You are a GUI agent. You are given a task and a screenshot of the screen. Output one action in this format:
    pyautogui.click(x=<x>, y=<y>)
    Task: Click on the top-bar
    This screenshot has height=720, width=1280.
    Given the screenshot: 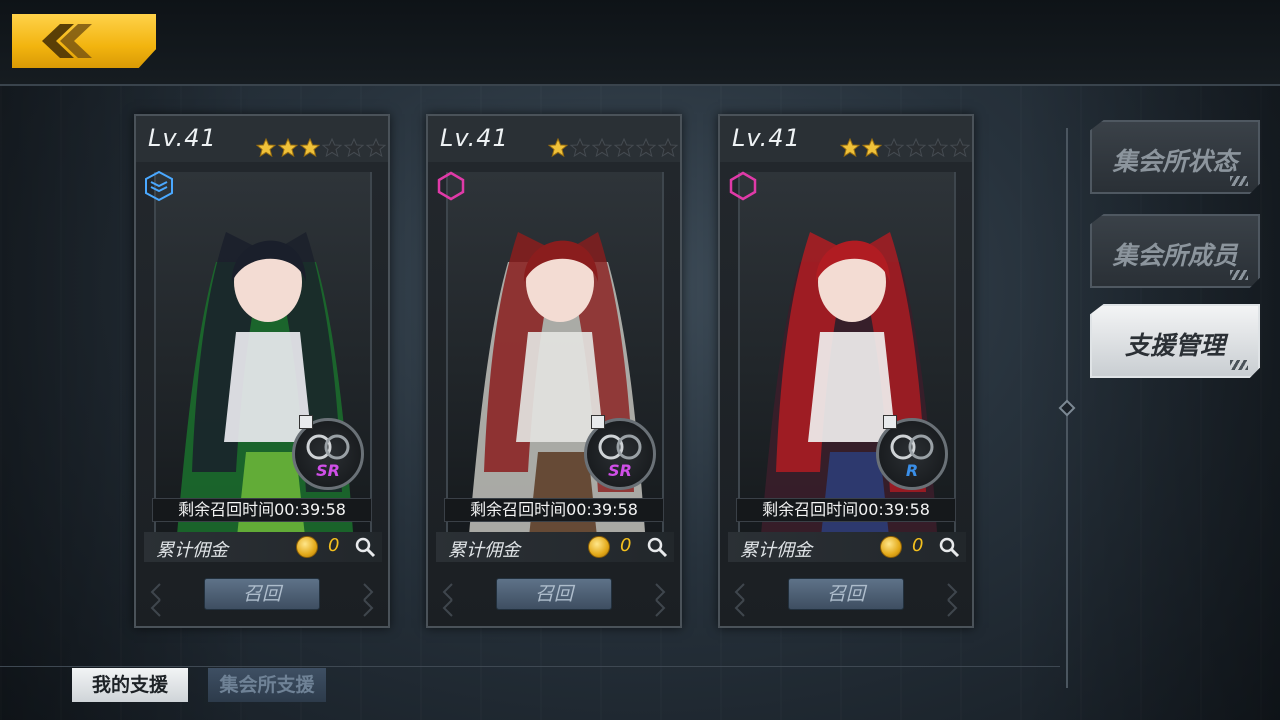 What is the action you would take?
    pyautogui.click(x=640, y=43)
    